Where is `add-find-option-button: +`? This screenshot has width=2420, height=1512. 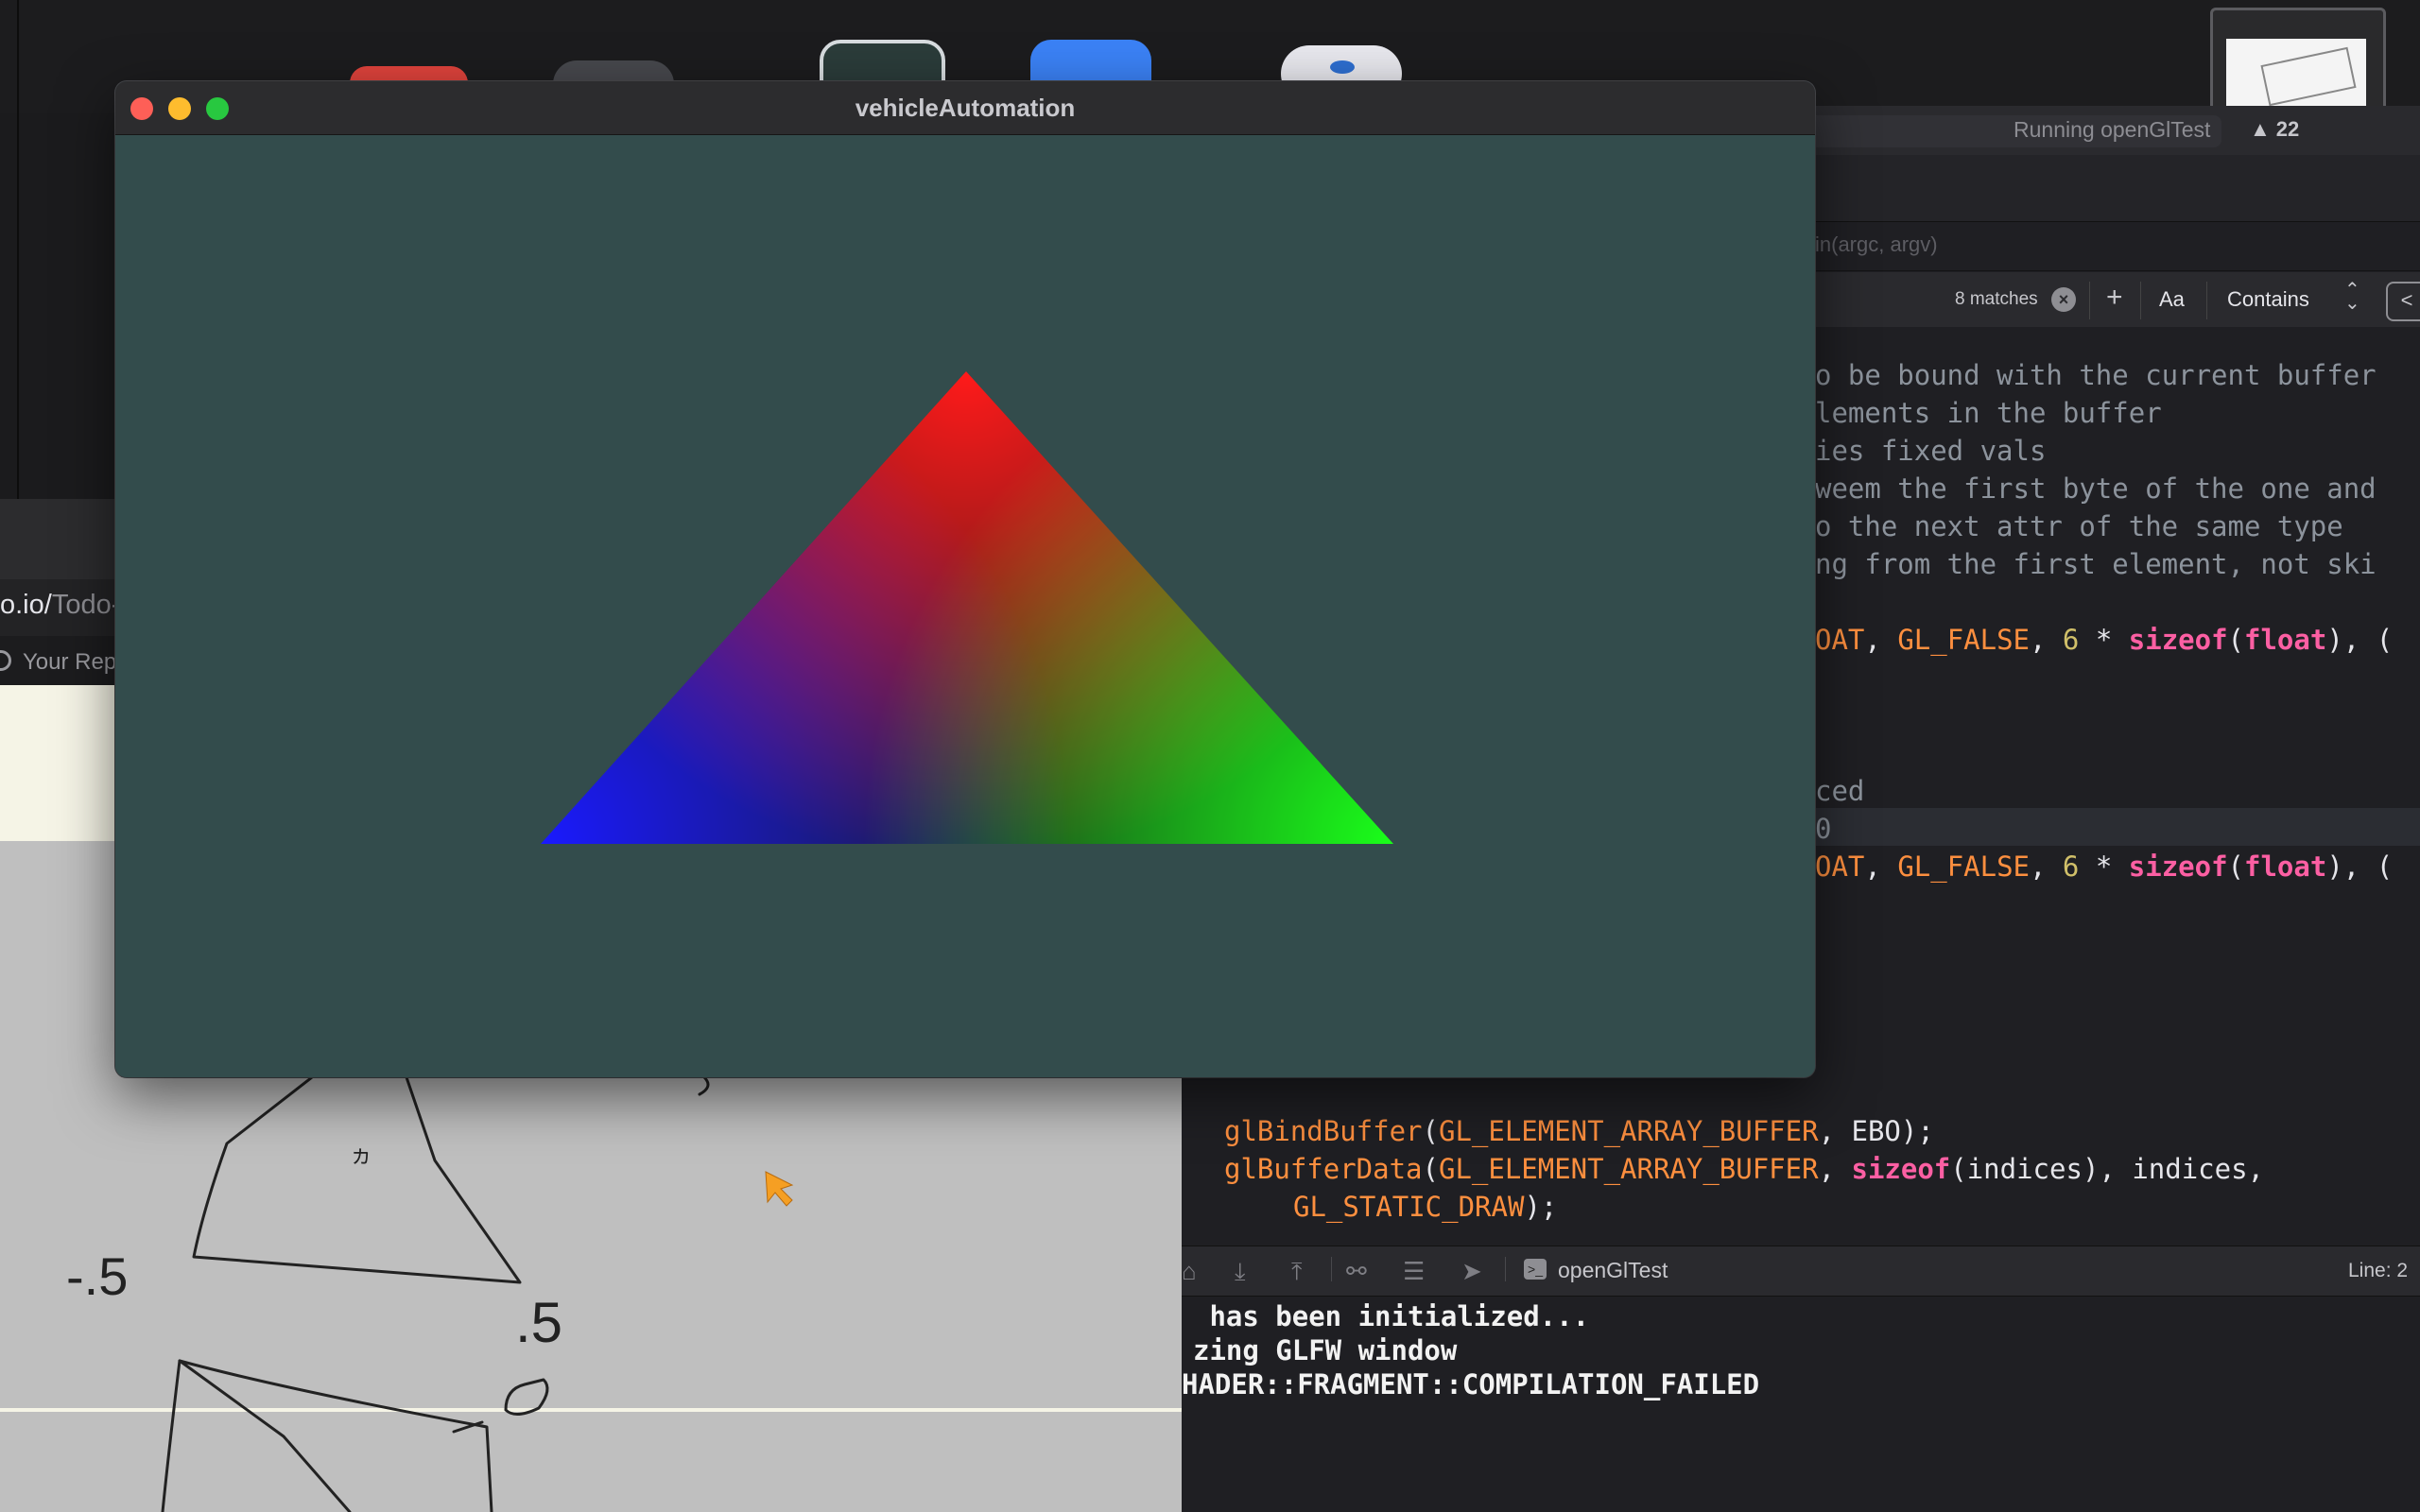
add-find-option-button: + is located at coordinates (2114, 298).